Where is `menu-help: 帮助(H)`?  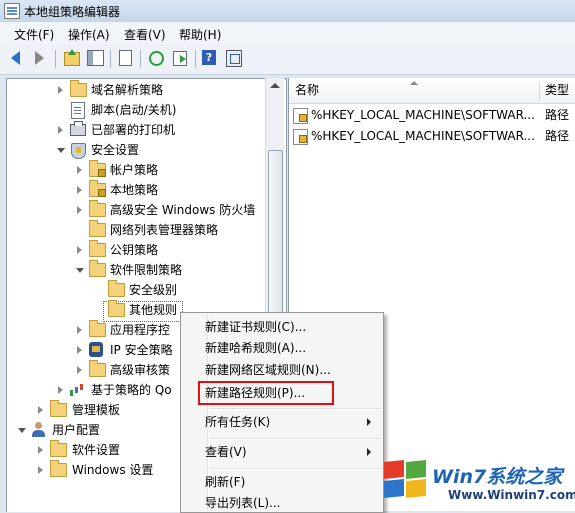 menu-help: 帮助(H) is located at coordinates (200, 34).